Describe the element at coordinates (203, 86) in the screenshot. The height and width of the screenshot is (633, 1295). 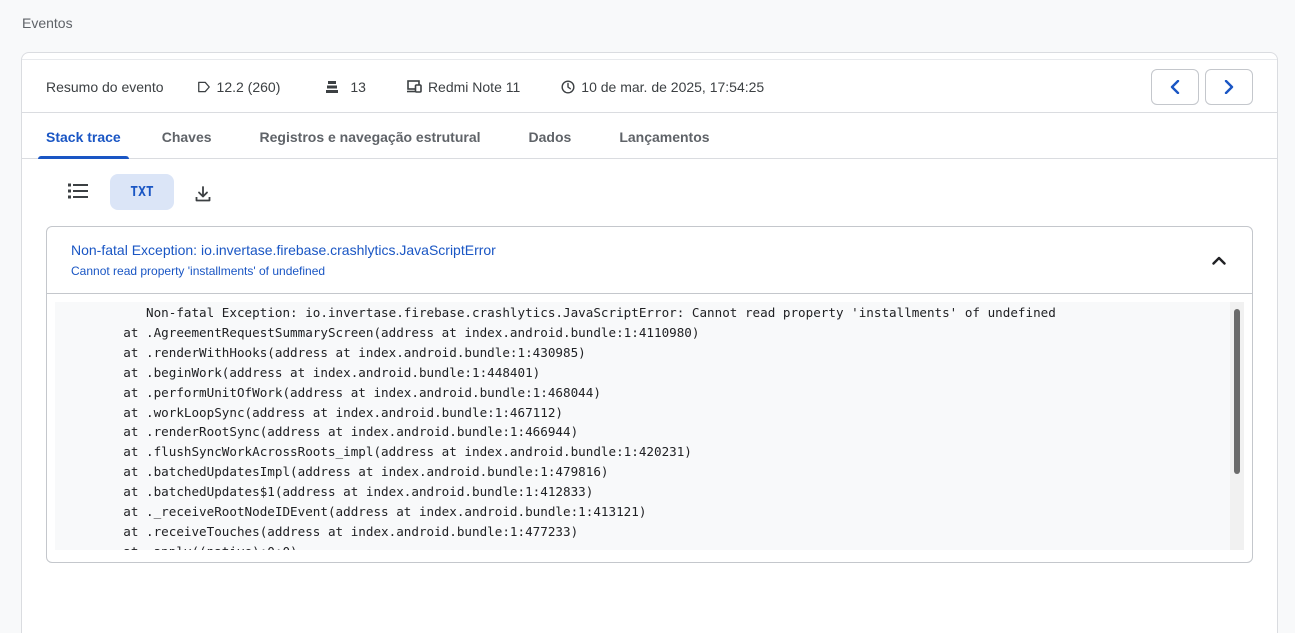
I see `tag-icon` at that location.